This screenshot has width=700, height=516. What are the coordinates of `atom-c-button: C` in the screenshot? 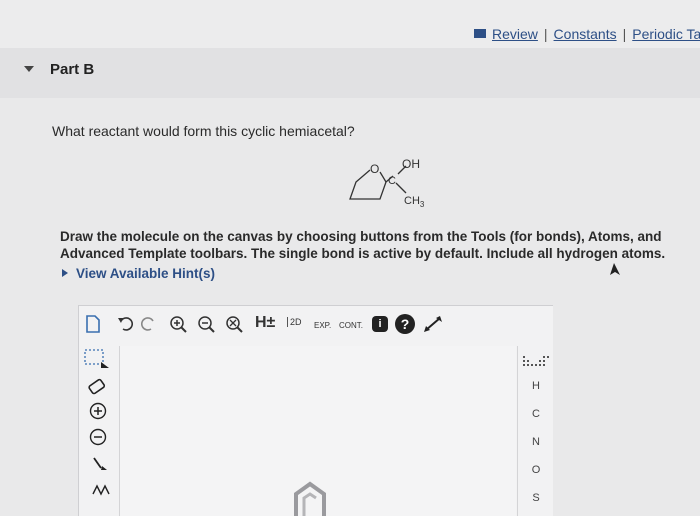 It's located at (536, 414).